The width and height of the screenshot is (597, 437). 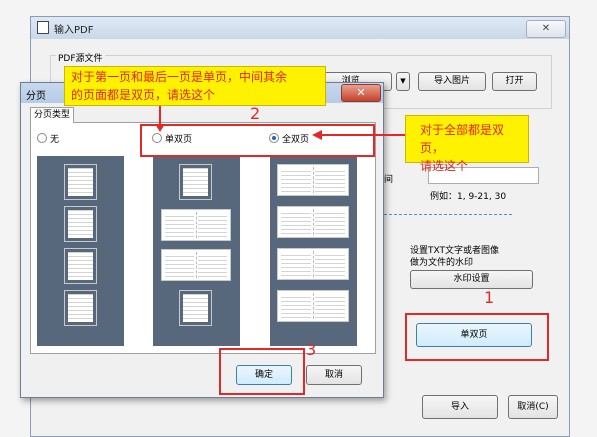 What do you see at coordinates (280, 123) in the screenshot?
I see `annotation-arrows` at bounding box center [280, 123].